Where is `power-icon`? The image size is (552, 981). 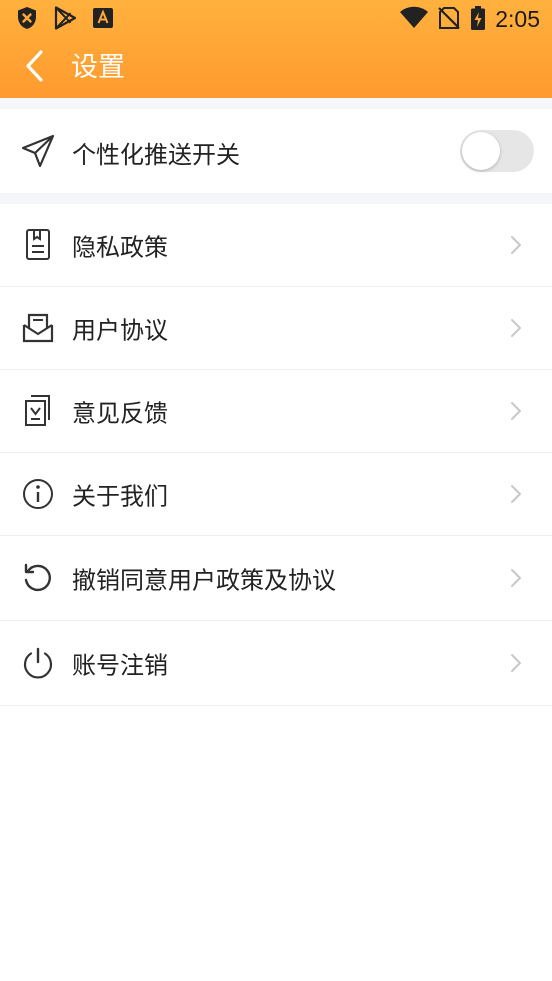 power-icon is located at coordinates (38, 663).